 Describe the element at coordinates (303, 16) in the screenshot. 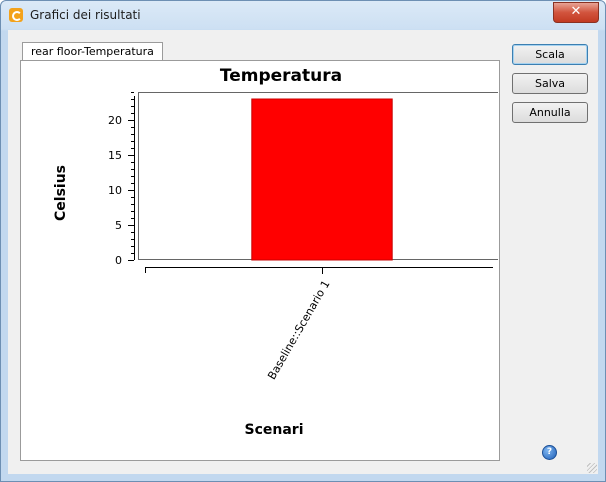

I see `title-bar: Grafici dei risultati ✕` at that location.